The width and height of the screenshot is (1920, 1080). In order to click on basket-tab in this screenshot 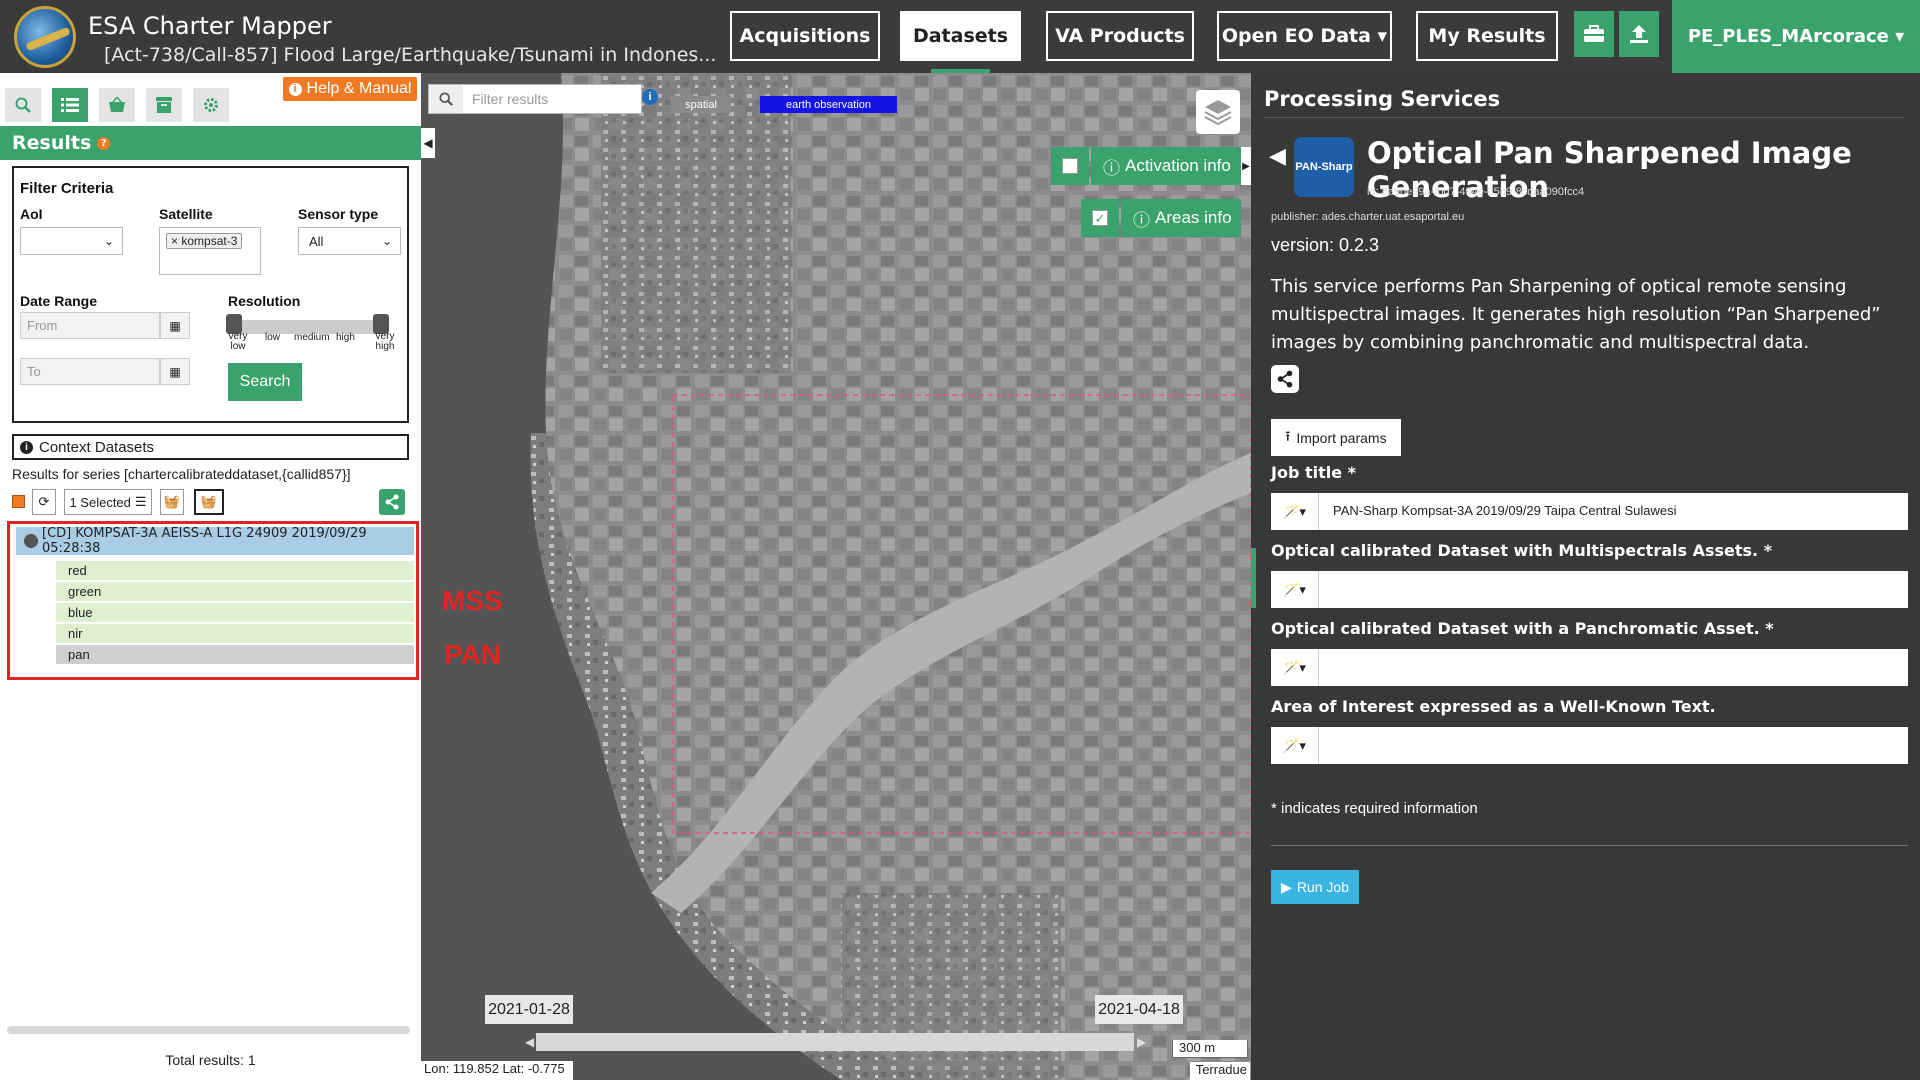, I will do `click(117, 105)`.